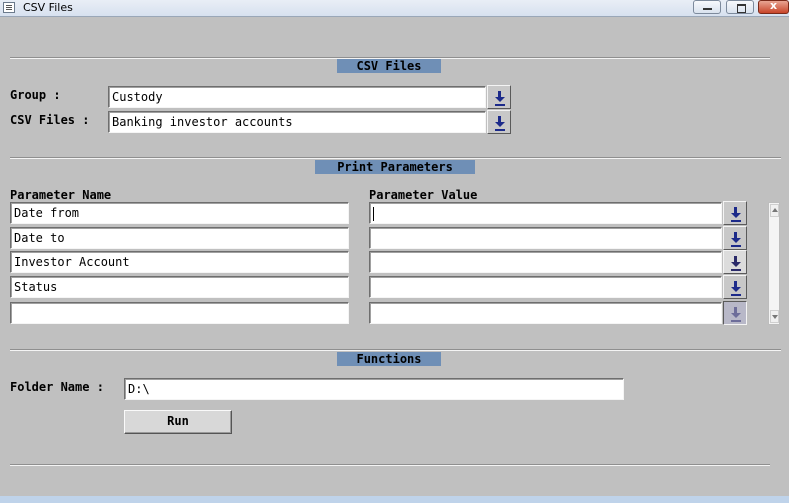 The height and width of the screenshot is (503, 789). What do you see at coordinates (9, 7) in the screenshot?
I see `csv-app-icon` at bounding box center [9, 7].